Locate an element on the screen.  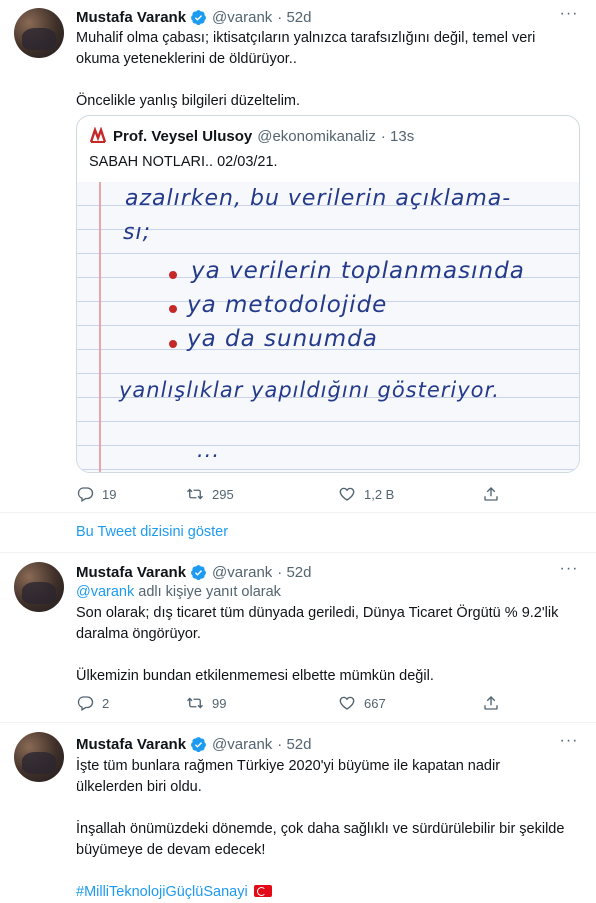
like-count: 1,2 B is located at coordinates (379, 494).